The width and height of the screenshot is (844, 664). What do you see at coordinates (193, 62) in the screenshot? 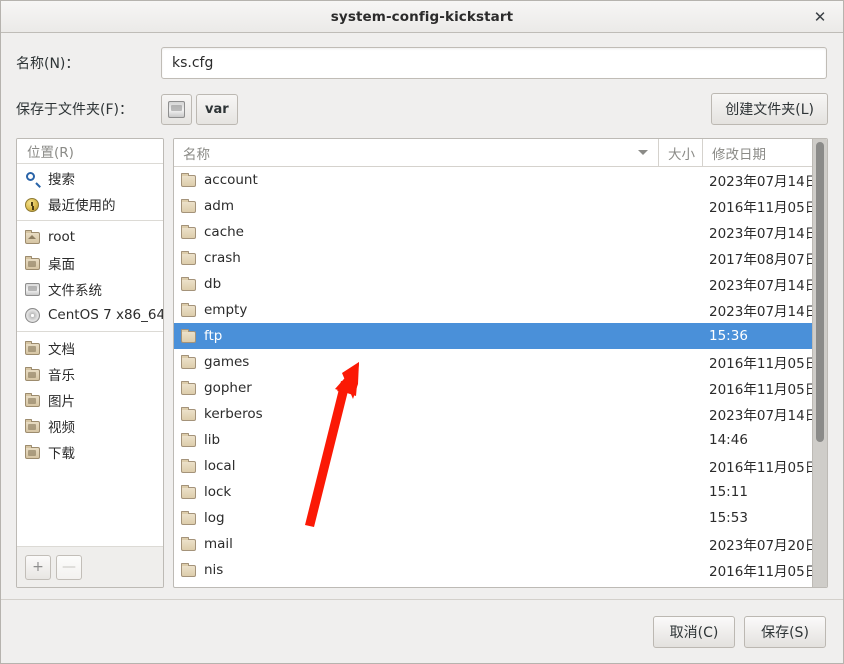
I see `filename-value: ks.cfg` at bounding box center [193, 62].